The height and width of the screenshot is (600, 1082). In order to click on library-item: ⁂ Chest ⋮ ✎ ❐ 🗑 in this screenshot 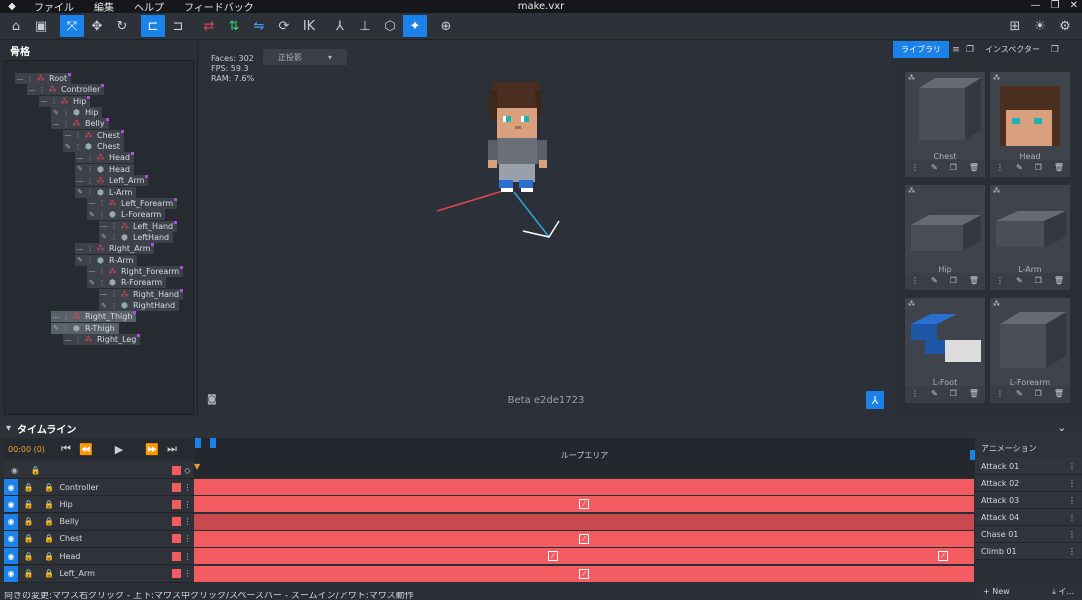, I will do `click(945, 124)`.